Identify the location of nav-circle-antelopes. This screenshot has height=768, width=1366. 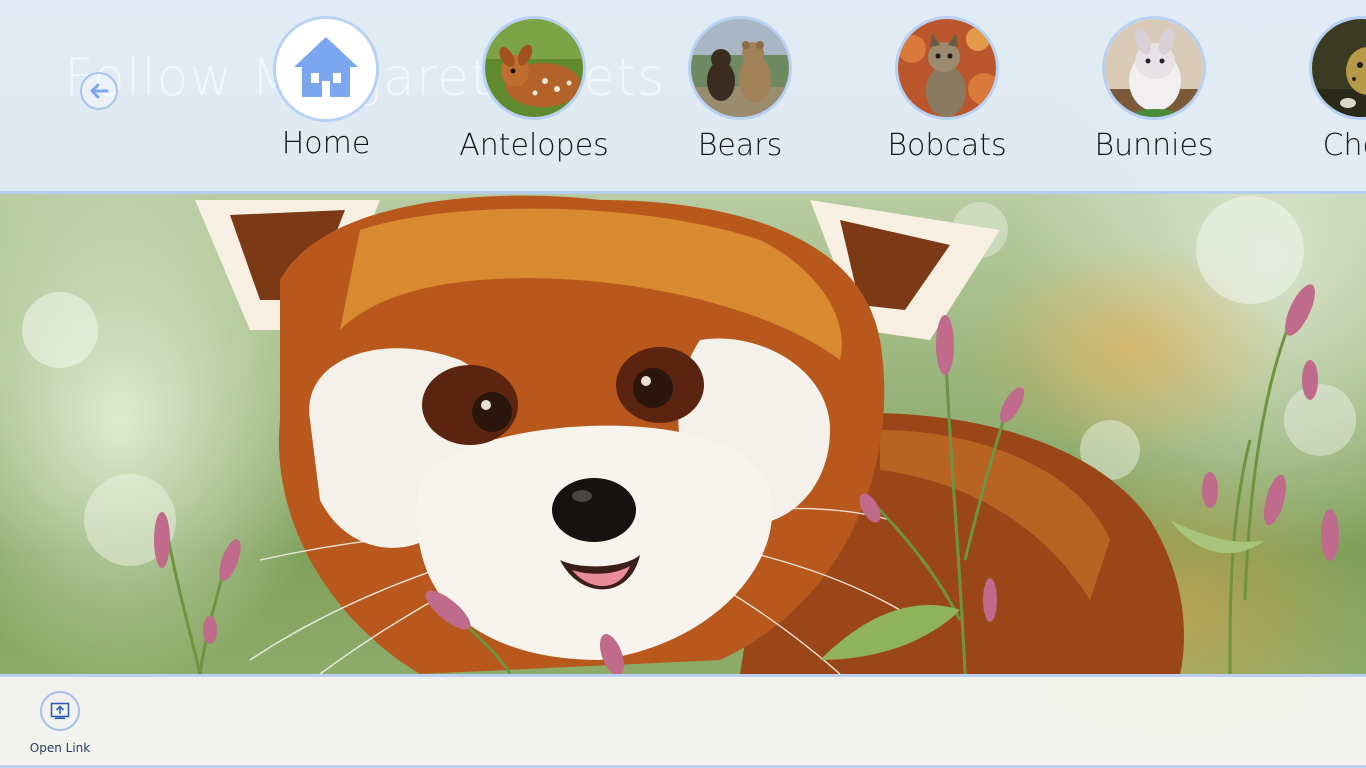
(534, 68).